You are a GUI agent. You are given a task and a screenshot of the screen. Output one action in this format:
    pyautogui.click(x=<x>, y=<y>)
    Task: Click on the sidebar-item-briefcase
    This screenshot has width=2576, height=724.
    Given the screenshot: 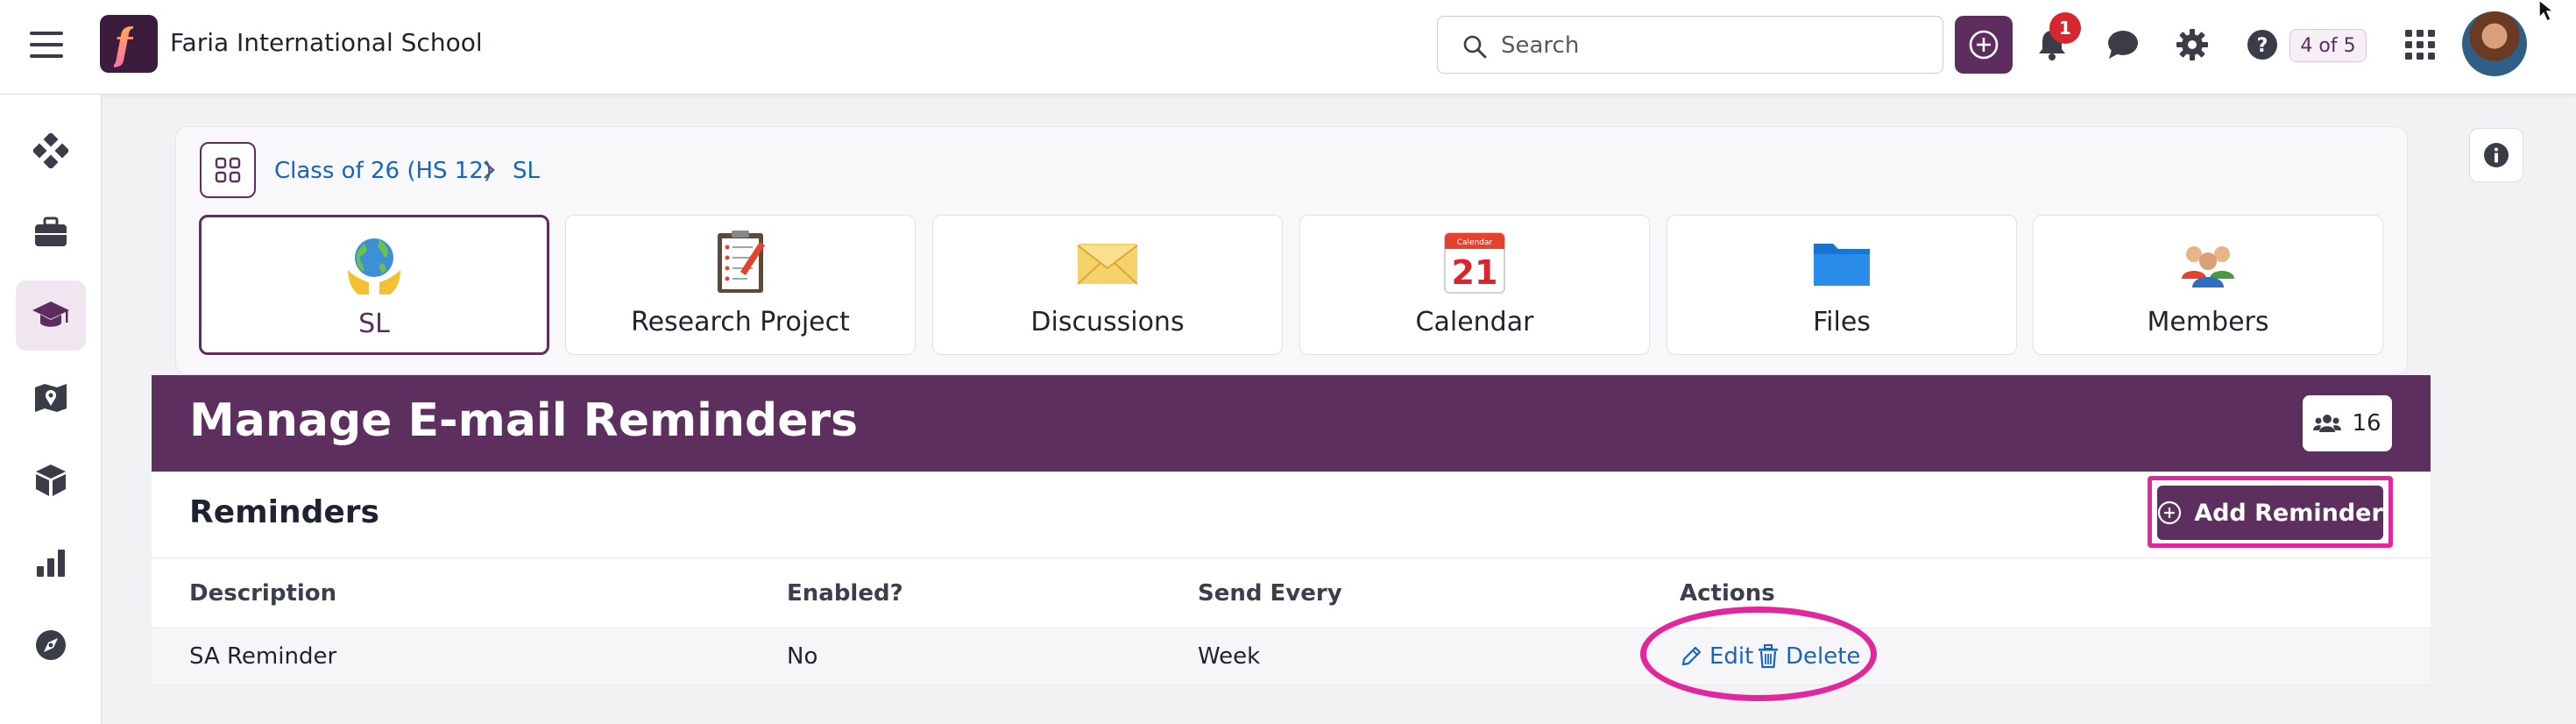 What is the action you would take?
    pyautogui.click(x=51, y=232)
    